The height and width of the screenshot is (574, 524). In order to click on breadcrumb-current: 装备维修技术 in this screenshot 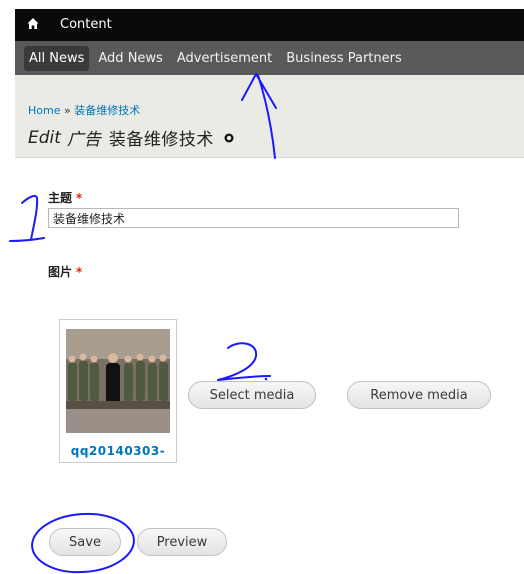, I will do `click(107, 110)`.